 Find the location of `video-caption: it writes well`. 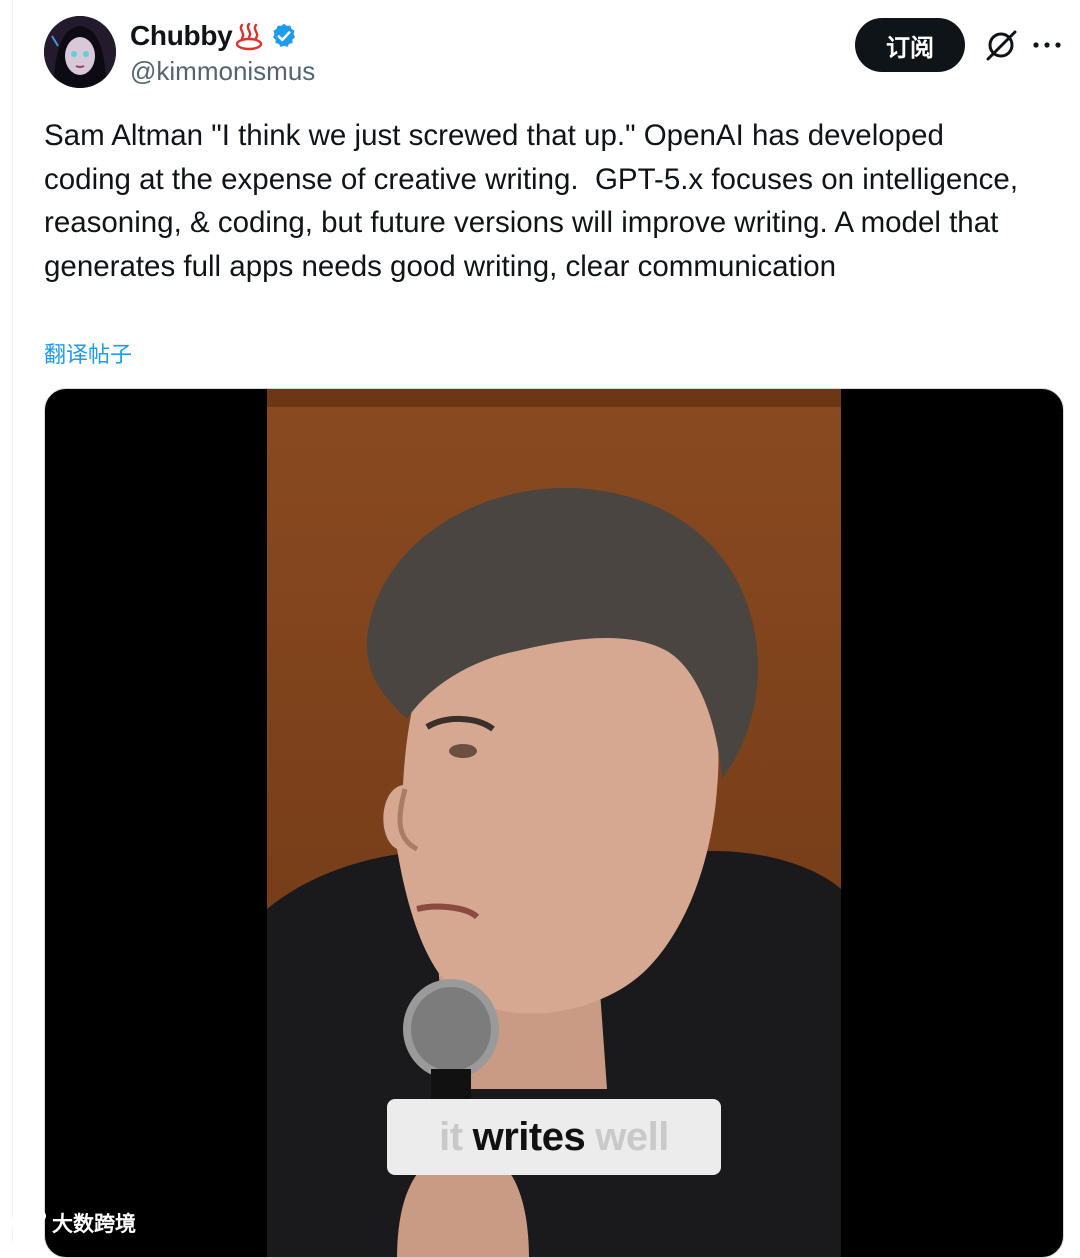

video-caption: it writes well is located at coordinates (554, 1137).